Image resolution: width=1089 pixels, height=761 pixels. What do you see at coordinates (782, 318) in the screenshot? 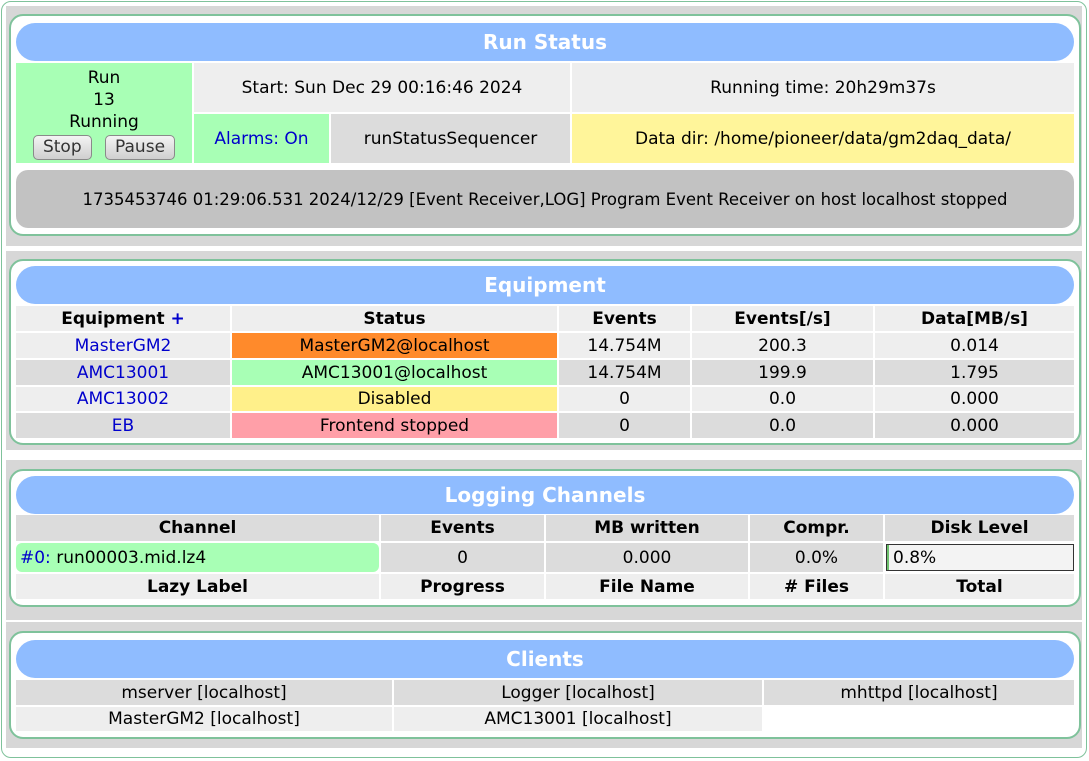
I see `equipment-header-rate: Events[/s]` at bounding box center [782, 318].